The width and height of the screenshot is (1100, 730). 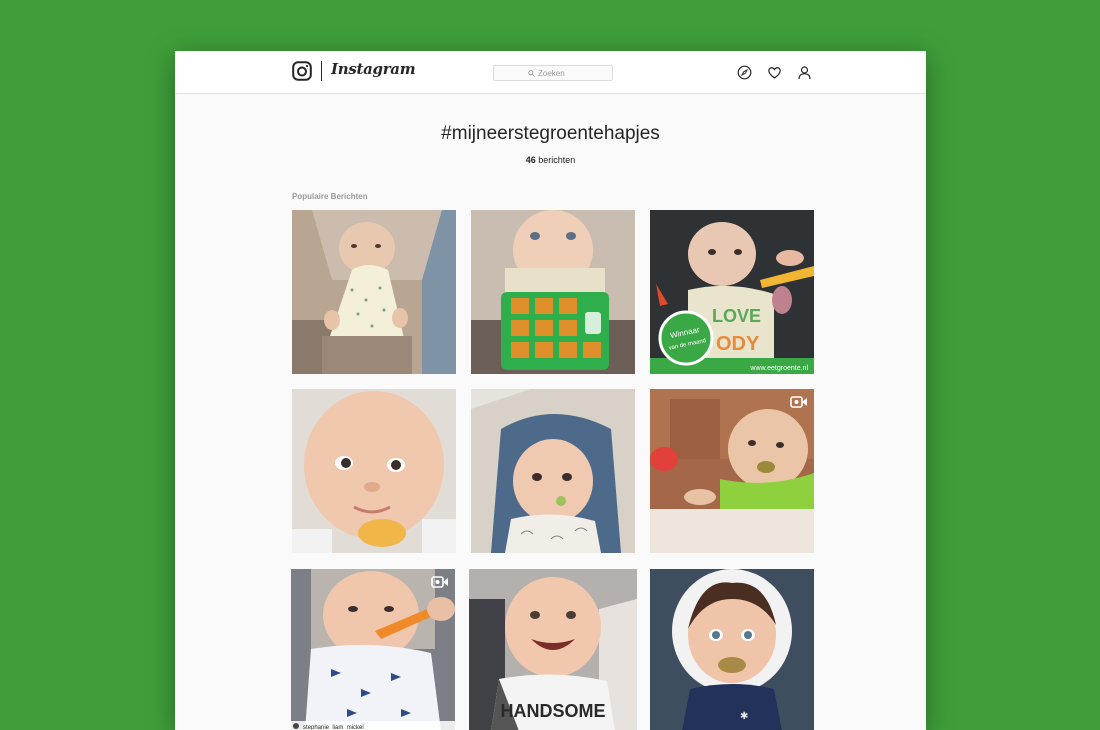 I want to click on search-icon, so click(x=531, y=73).